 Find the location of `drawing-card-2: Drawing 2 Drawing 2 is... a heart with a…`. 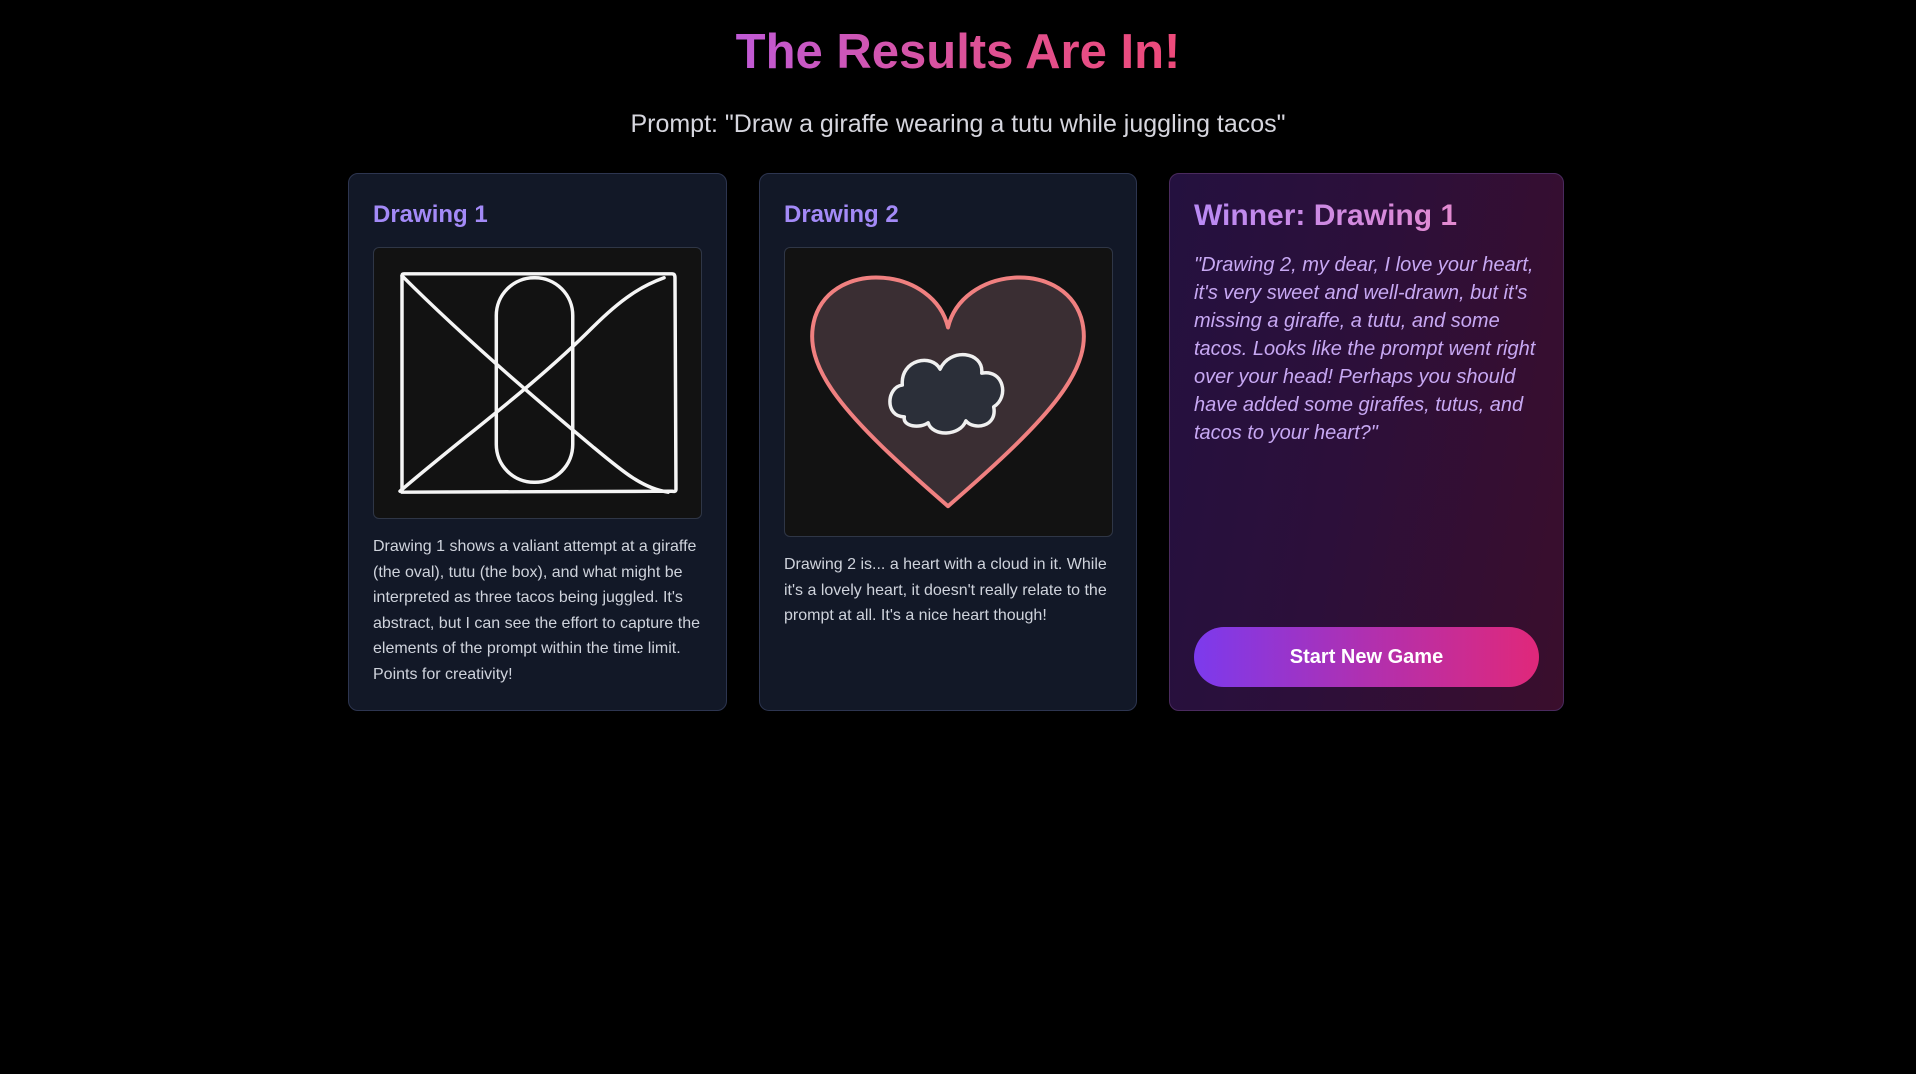

drawing-card-2: Drawing 2 Drawing 2 is... a heart with a… is located at coordinates (948, 442).